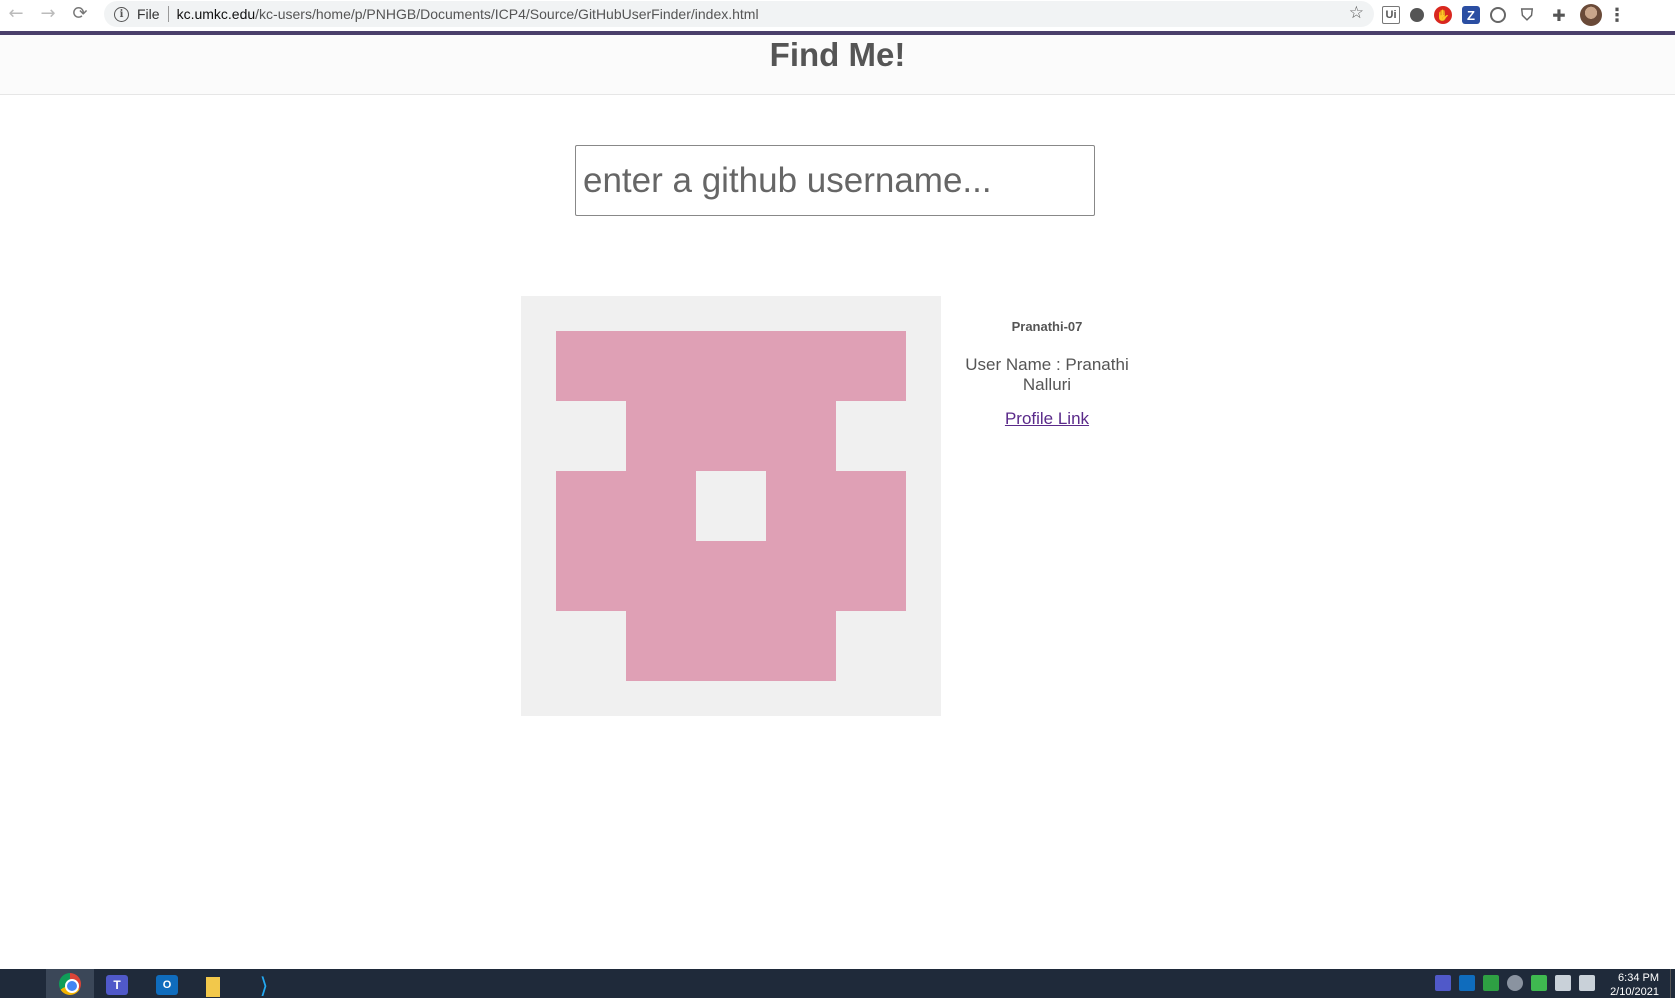 This screenshot has height=999, width=1675. I want to click on reload-button: ⟳, so click(80, 13).